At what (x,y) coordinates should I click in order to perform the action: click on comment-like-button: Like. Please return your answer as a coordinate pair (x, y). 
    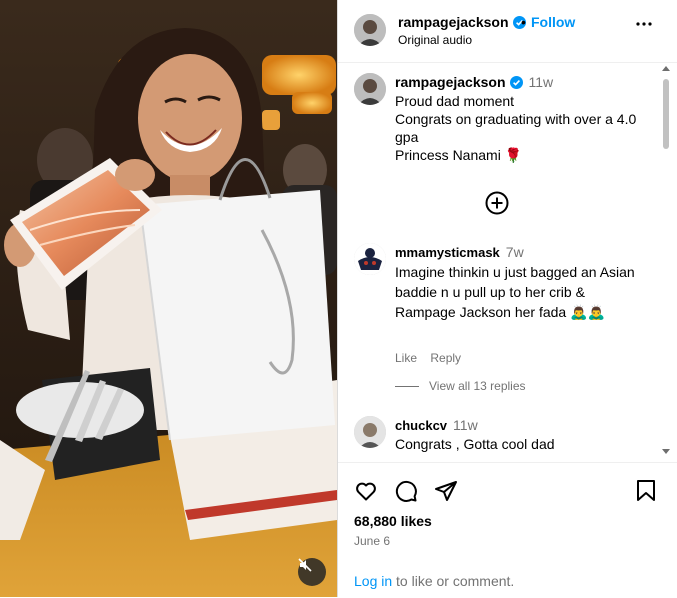
    Looking at the image, I should click on (406, 358).